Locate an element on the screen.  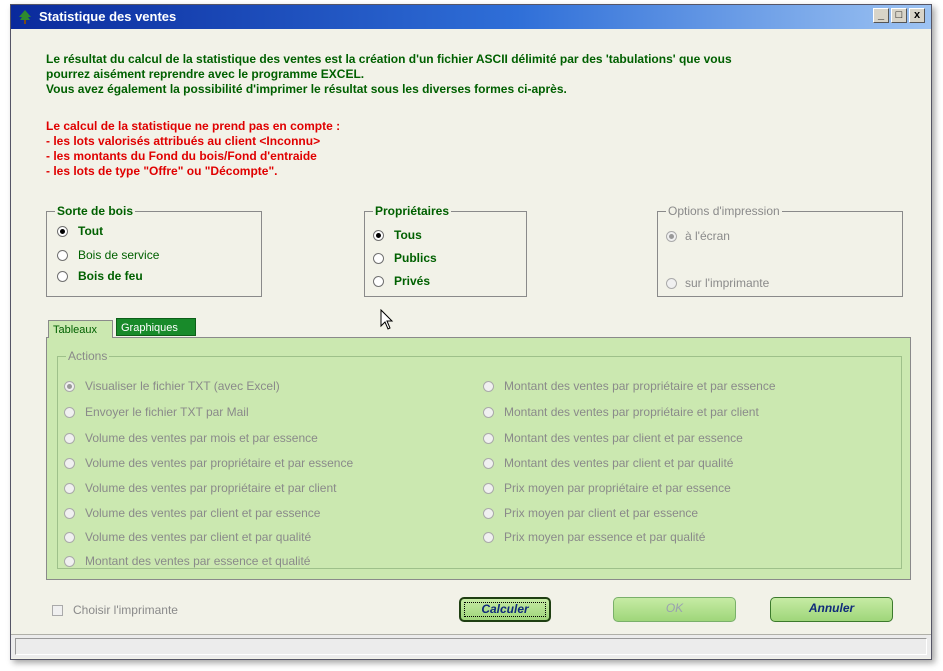
action-prix-essence-qualite: Prix moyen par essence et par qualité is located at coordinates (594, 537).